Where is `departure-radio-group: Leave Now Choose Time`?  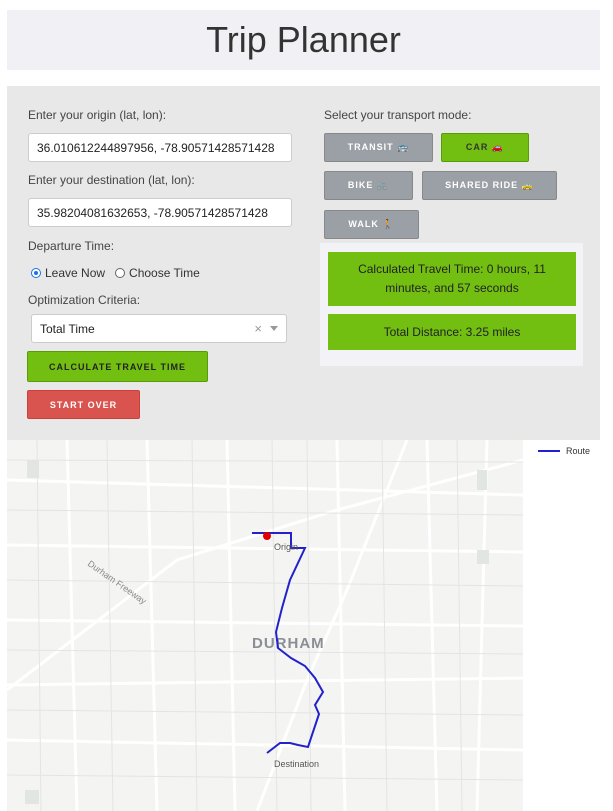
departure-radio-group: Leave Now Choose Time is located at coordinates (120, 273).